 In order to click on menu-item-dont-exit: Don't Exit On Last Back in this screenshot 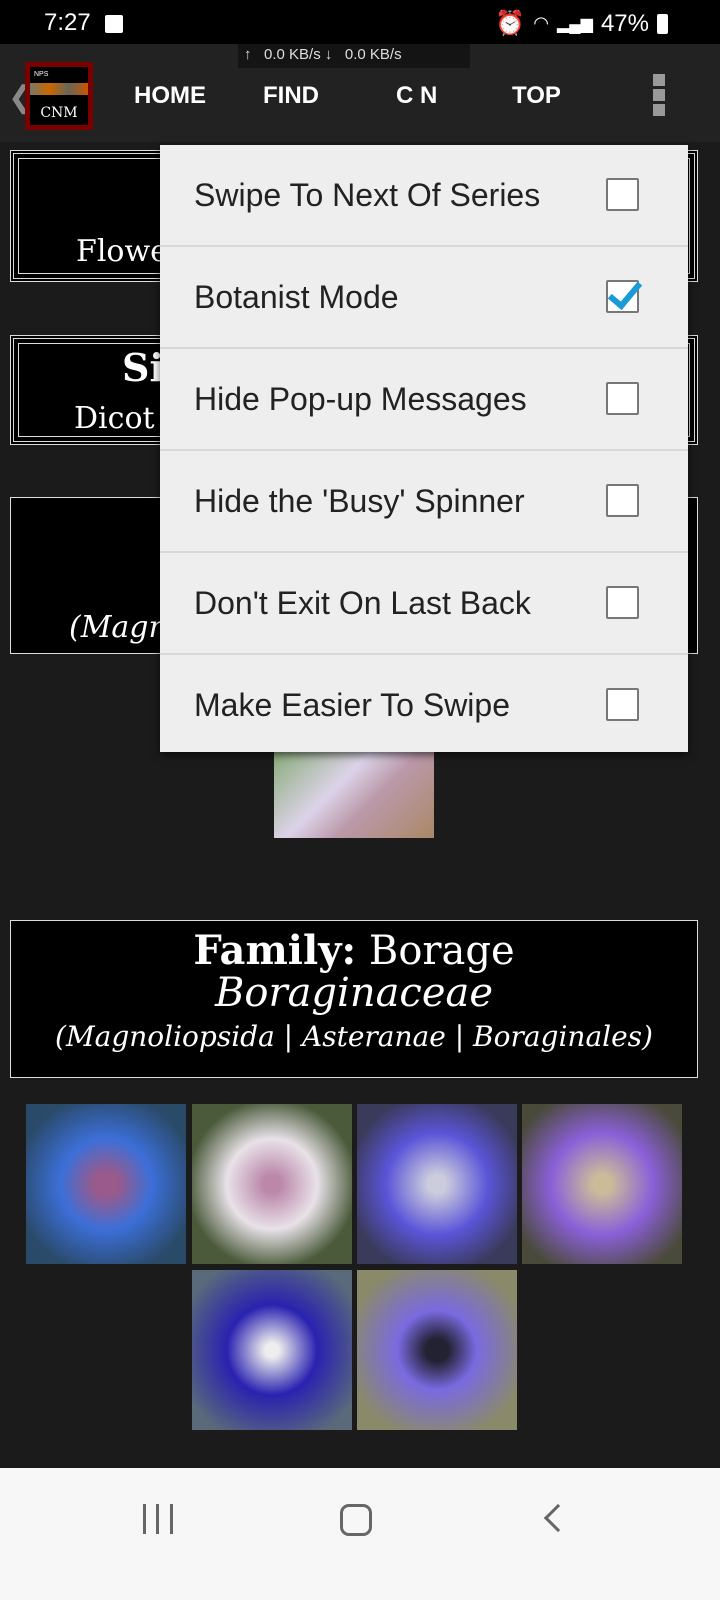, I will do `click(424, 604)`.